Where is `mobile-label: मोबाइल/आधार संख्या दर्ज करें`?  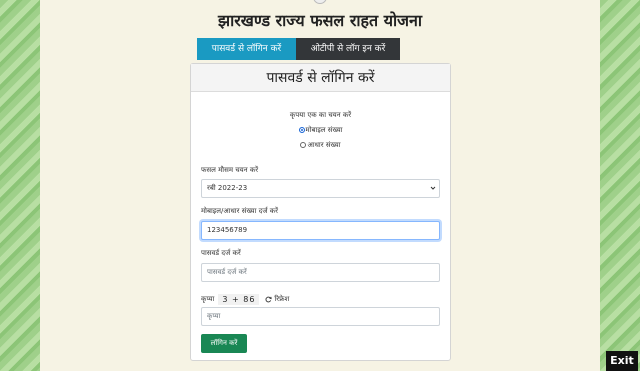 mobile-label: मोबाइल/आधार संख्या दर्ज करें is located at coordinates (240, 211).